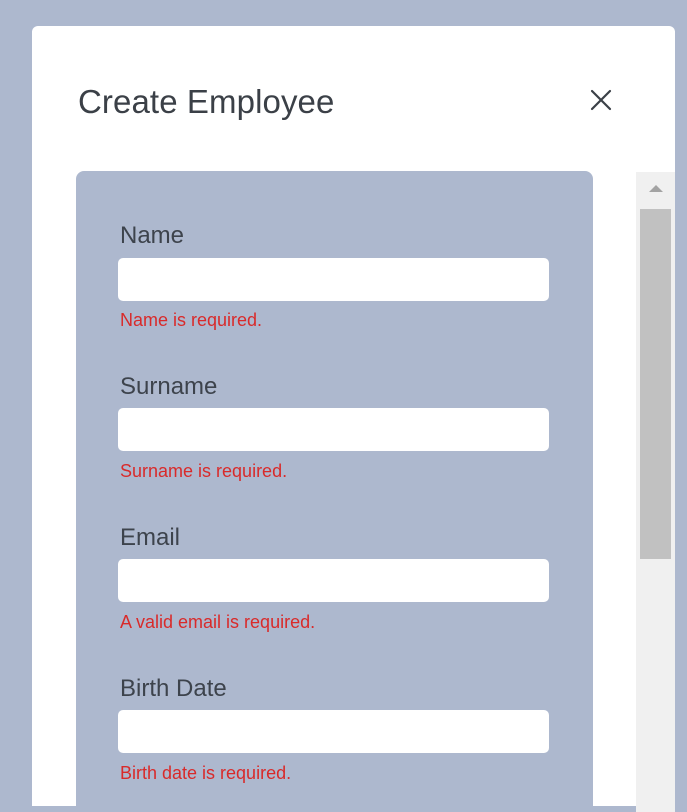  I want to click on close-button, so click(601, 100).